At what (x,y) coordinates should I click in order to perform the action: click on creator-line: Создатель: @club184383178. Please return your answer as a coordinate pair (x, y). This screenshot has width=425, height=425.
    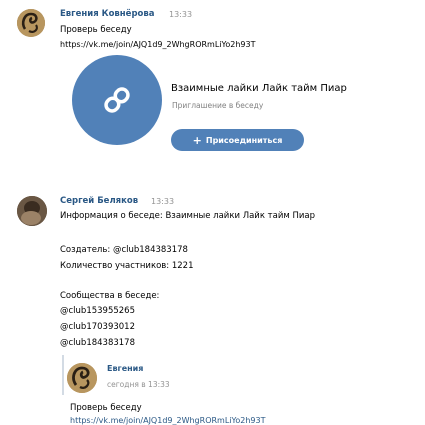
    Looking at the image, I should click on (124, 250).